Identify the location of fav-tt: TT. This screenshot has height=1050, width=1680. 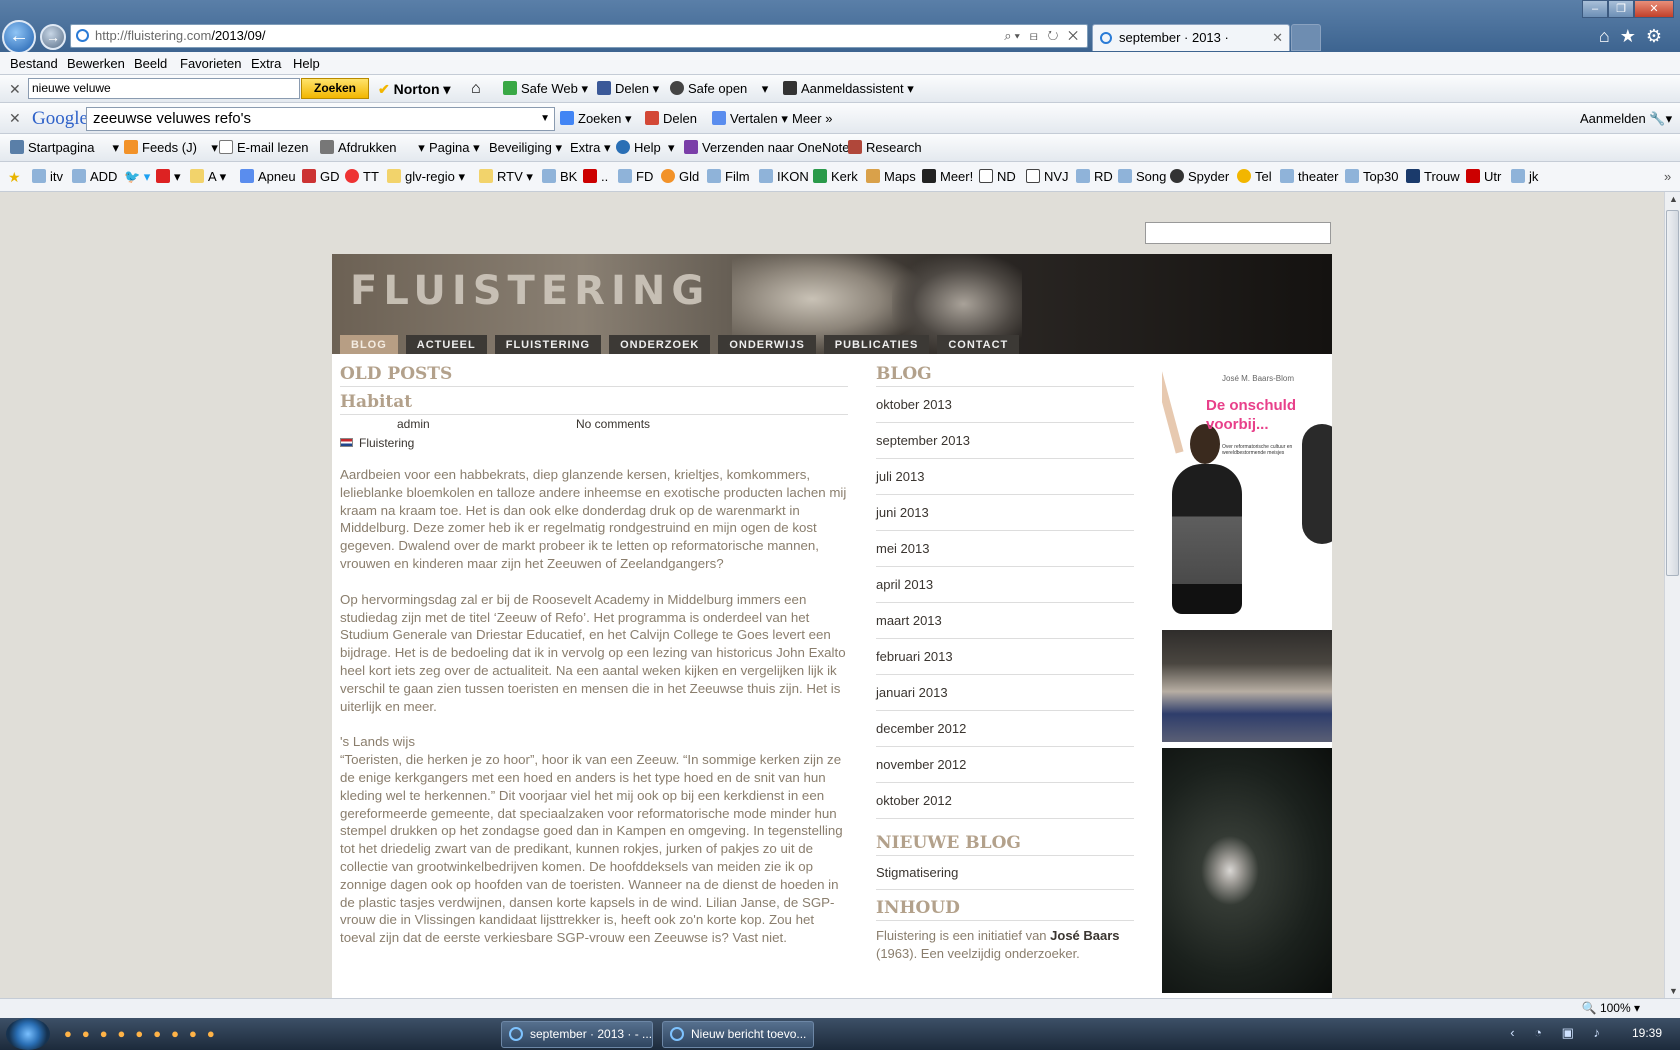
(362, 177).